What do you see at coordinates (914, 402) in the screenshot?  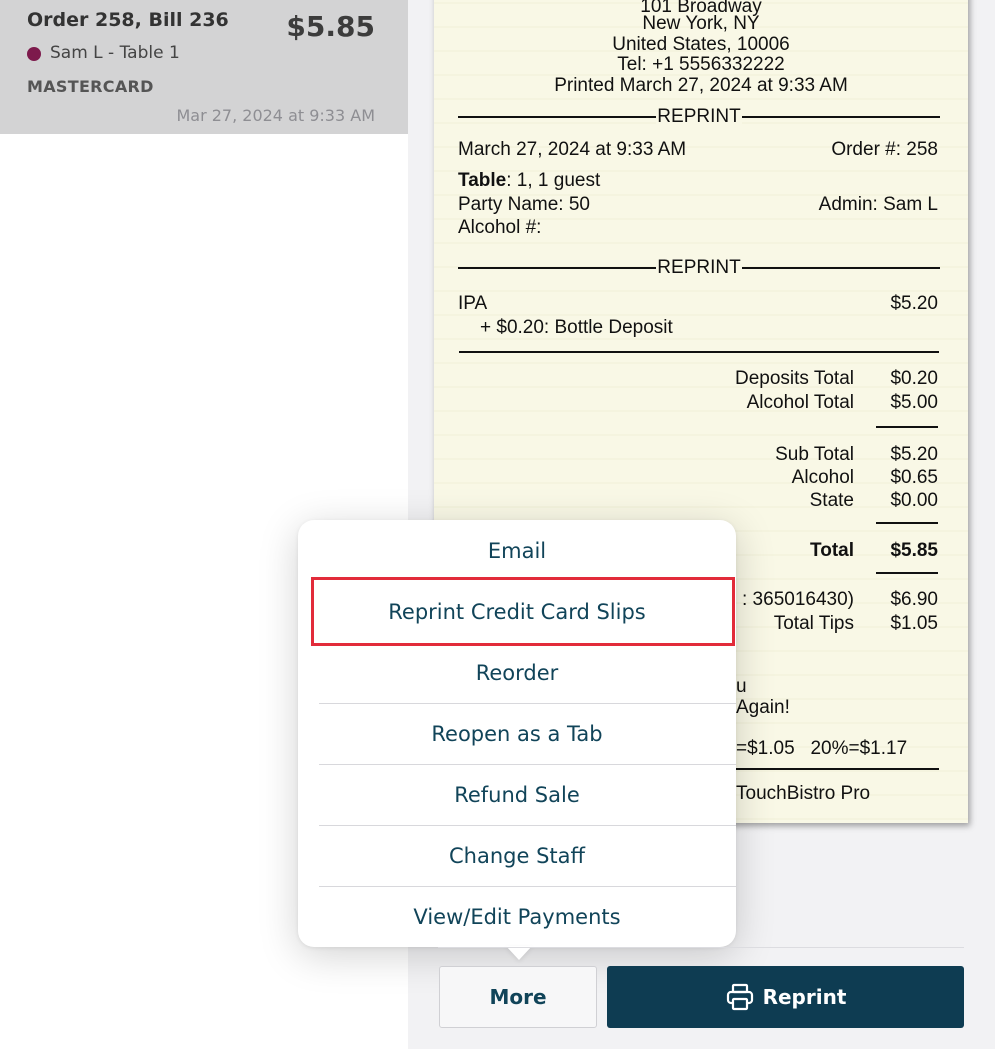 I see `alcohol-total-value: $5.00` at bounding box center [914, 402].